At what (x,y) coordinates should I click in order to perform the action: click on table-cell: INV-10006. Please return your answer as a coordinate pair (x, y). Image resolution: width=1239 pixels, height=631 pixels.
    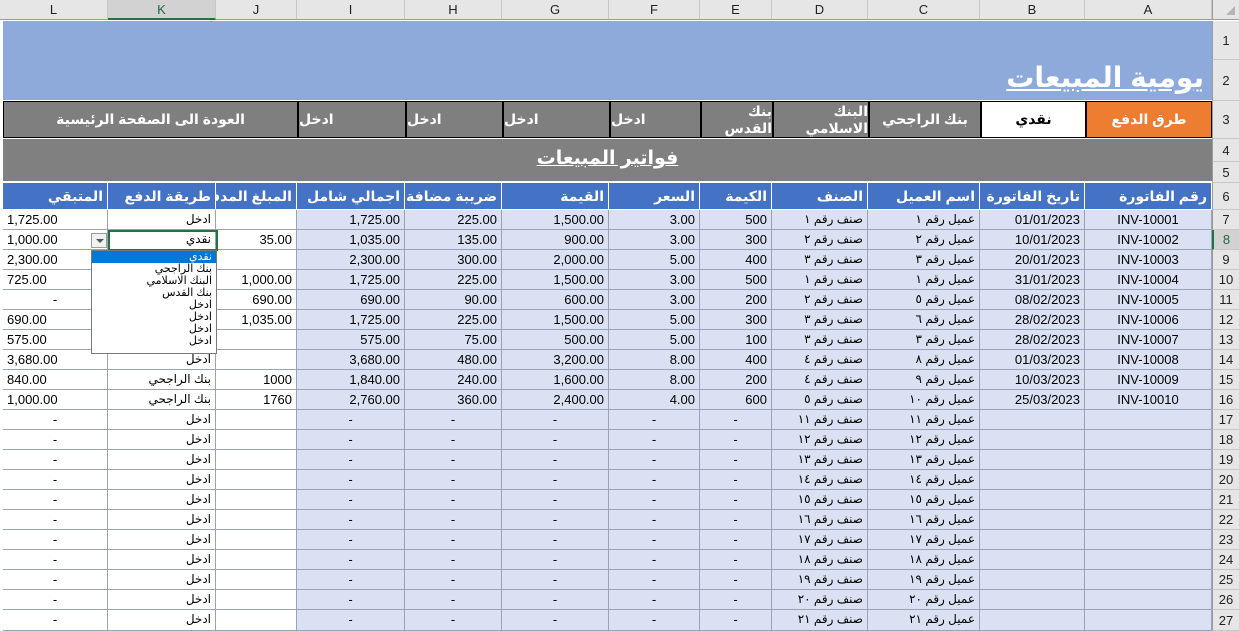
    Looking at the image, I should click on (1148, 320).